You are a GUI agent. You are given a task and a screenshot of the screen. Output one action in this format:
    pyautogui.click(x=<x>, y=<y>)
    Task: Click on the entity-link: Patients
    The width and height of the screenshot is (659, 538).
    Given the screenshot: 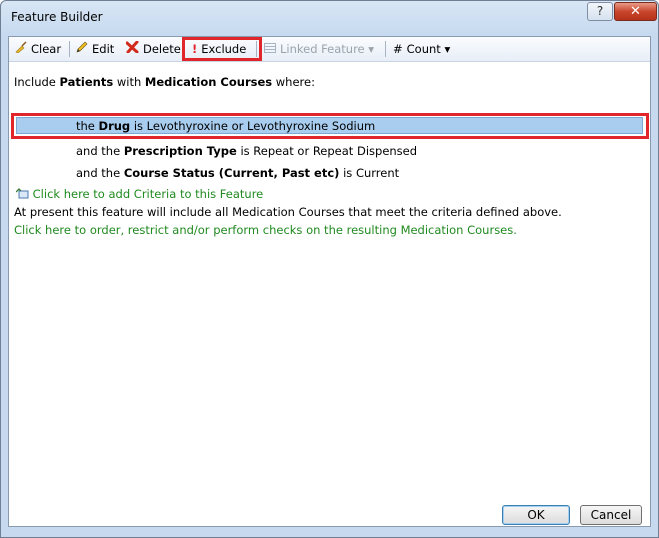 What is the action you would take?
    pyautogui.click(x=87, y=82)
    